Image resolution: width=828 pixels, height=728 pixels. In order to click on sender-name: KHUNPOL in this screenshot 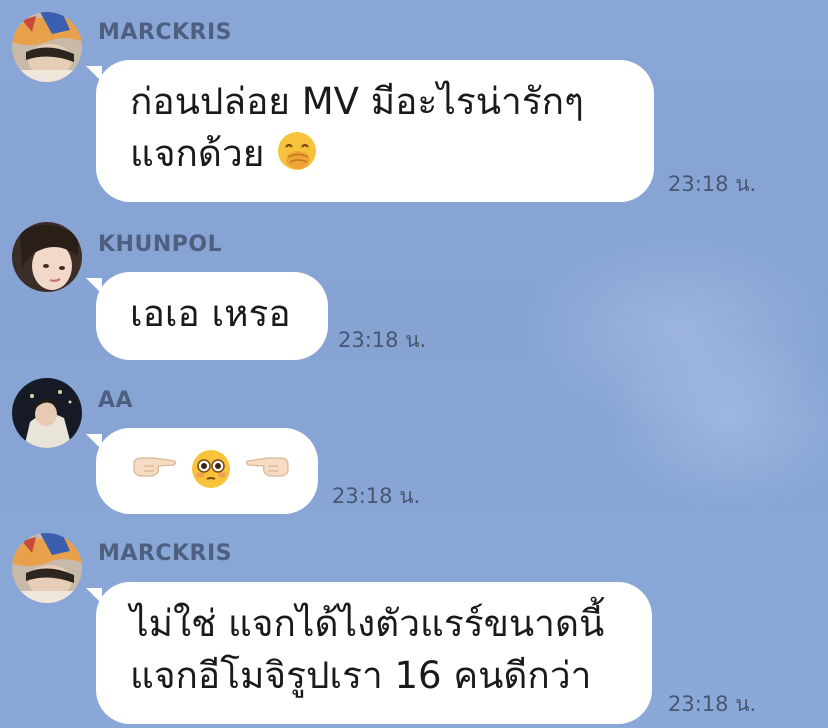, I will do `click(160, 244)`.